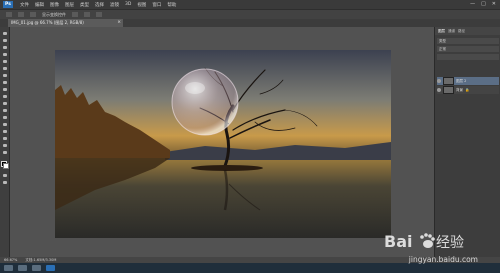 The height and width of the screenshot is (273, 500). I want to click on document-tab: IMG_01.jpg @ 66.7% (图层 2, RGB/8) ×, so click(65, 23).